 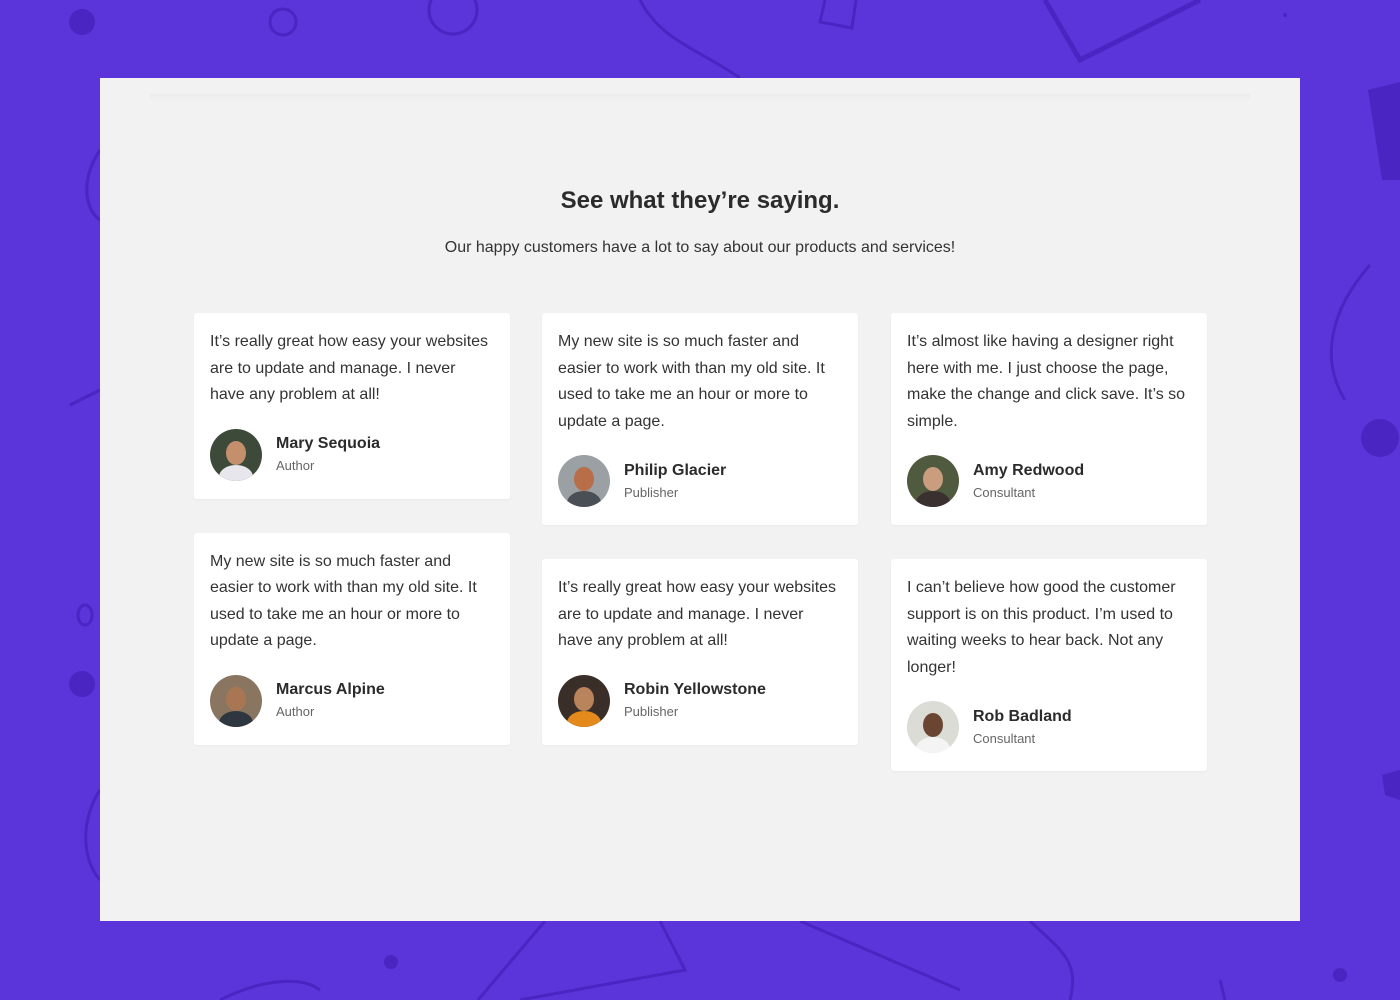 What do you see at coordinates (675, 470) in the screenshot?
I see `author-name: Philip Glacier` at bounding box center [675, 470].